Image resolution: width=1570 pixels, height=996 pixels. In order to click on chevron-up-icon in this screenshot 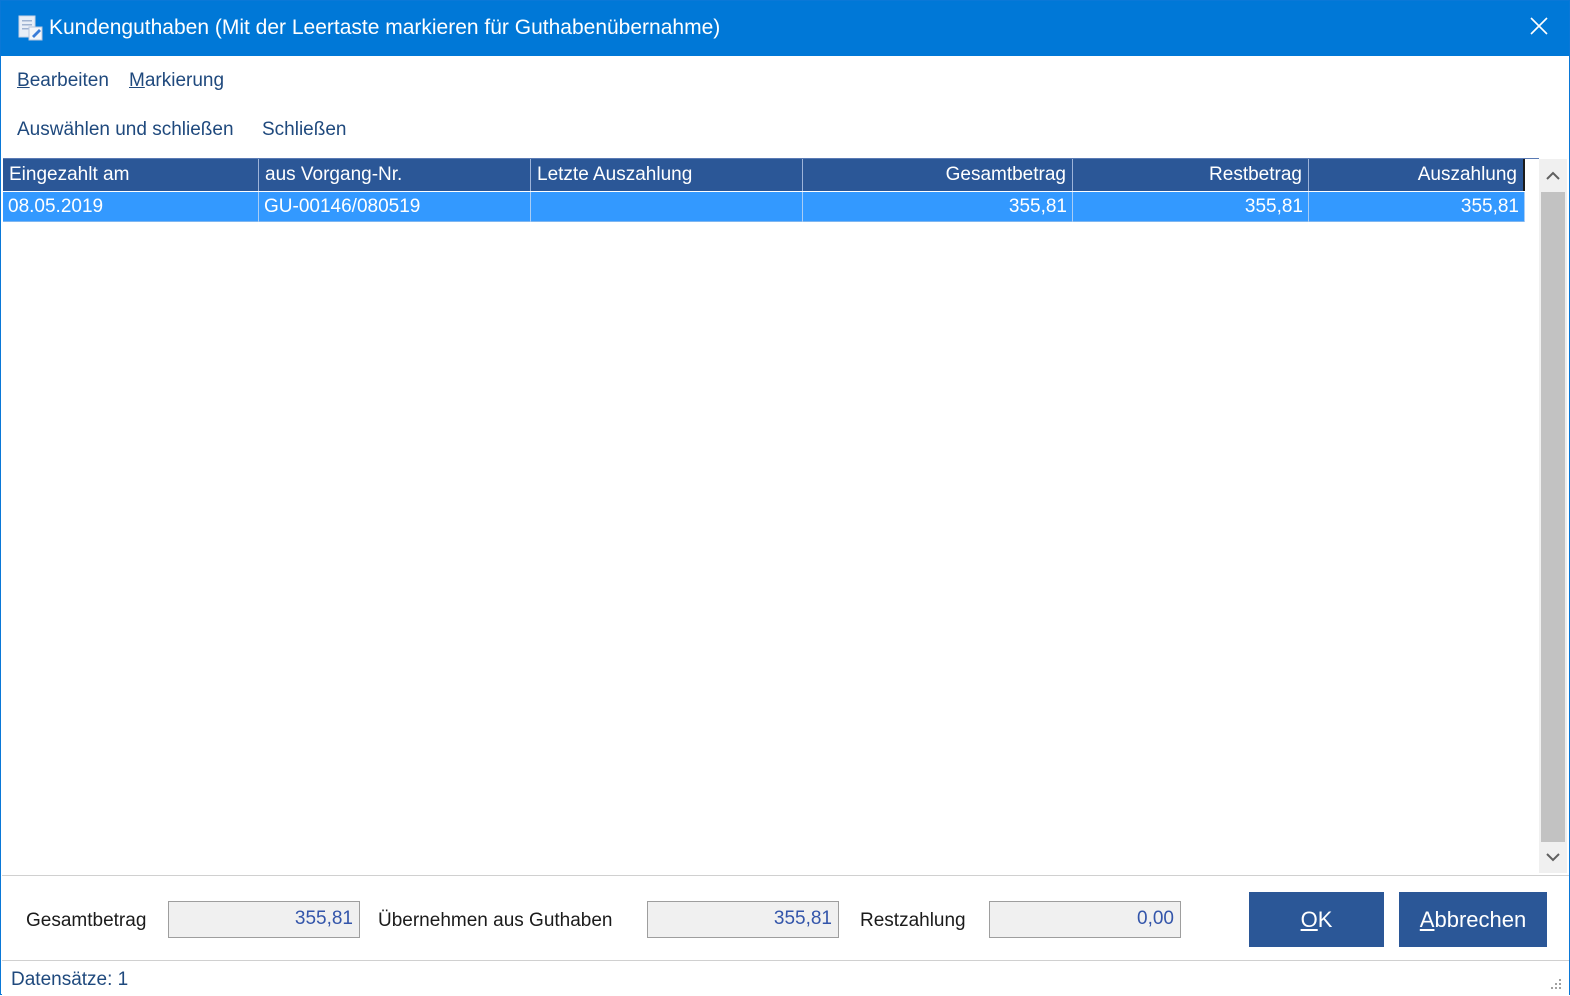, I will do `click(1553, 176)`.